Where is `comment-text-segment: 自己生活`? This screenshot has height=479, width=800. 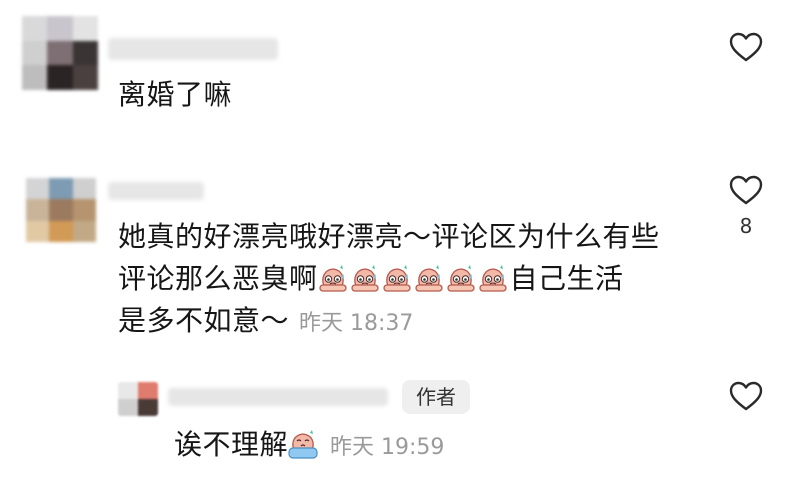
comment-text-segment: 自己生活 is located at coordinates (566, 278).